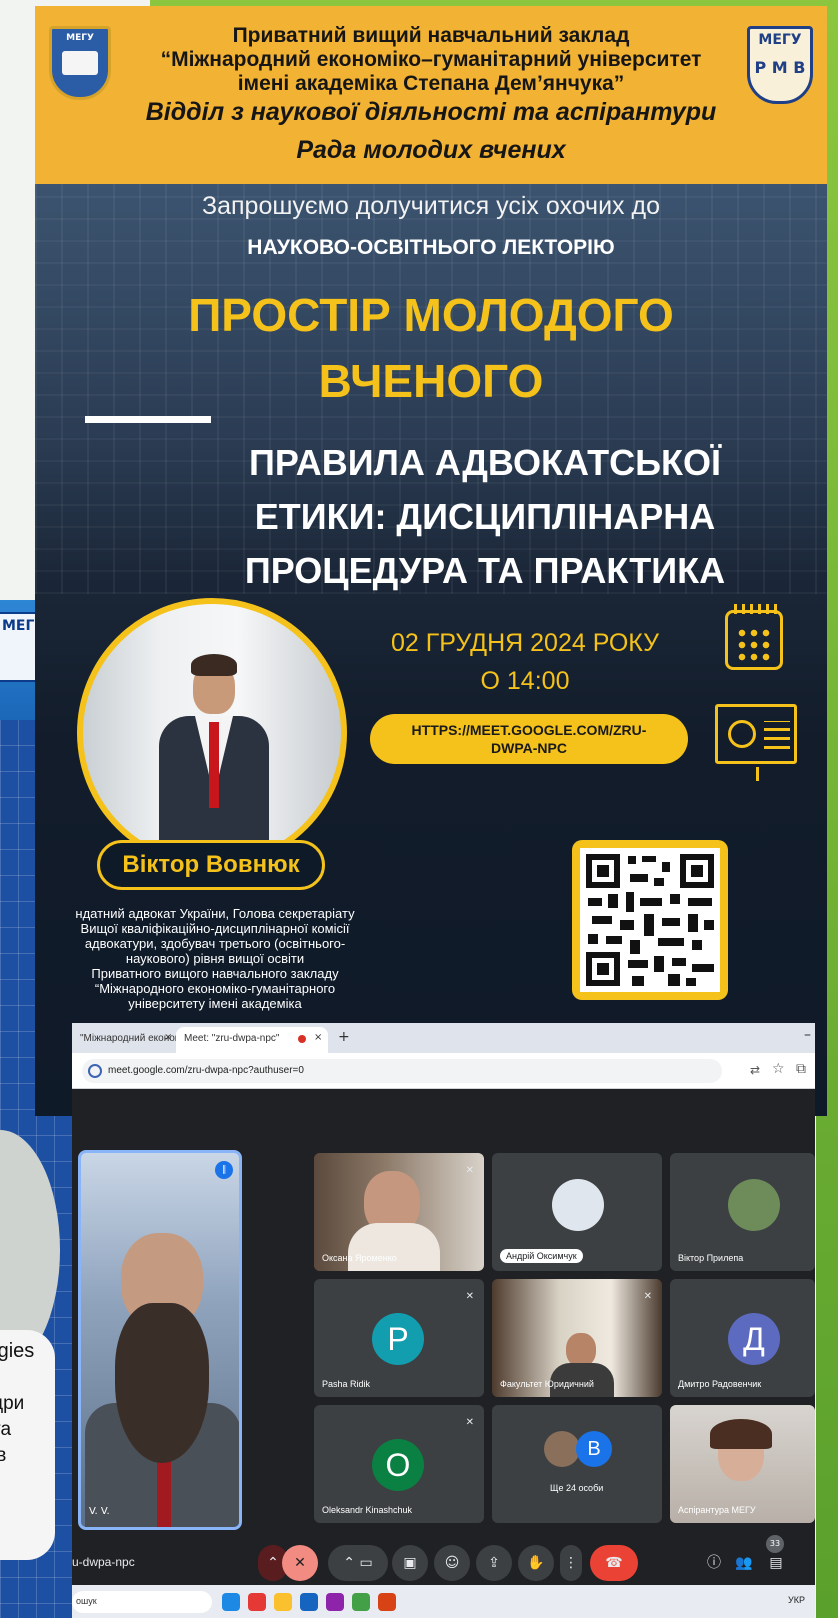 The height and width of the screenshot is (1618, 838). What do you see at coordinates (399, 1212) in the screenshot?
I see `participant-tile: ✕ Оксана Яроменко` at bounding box center [399, 1212].